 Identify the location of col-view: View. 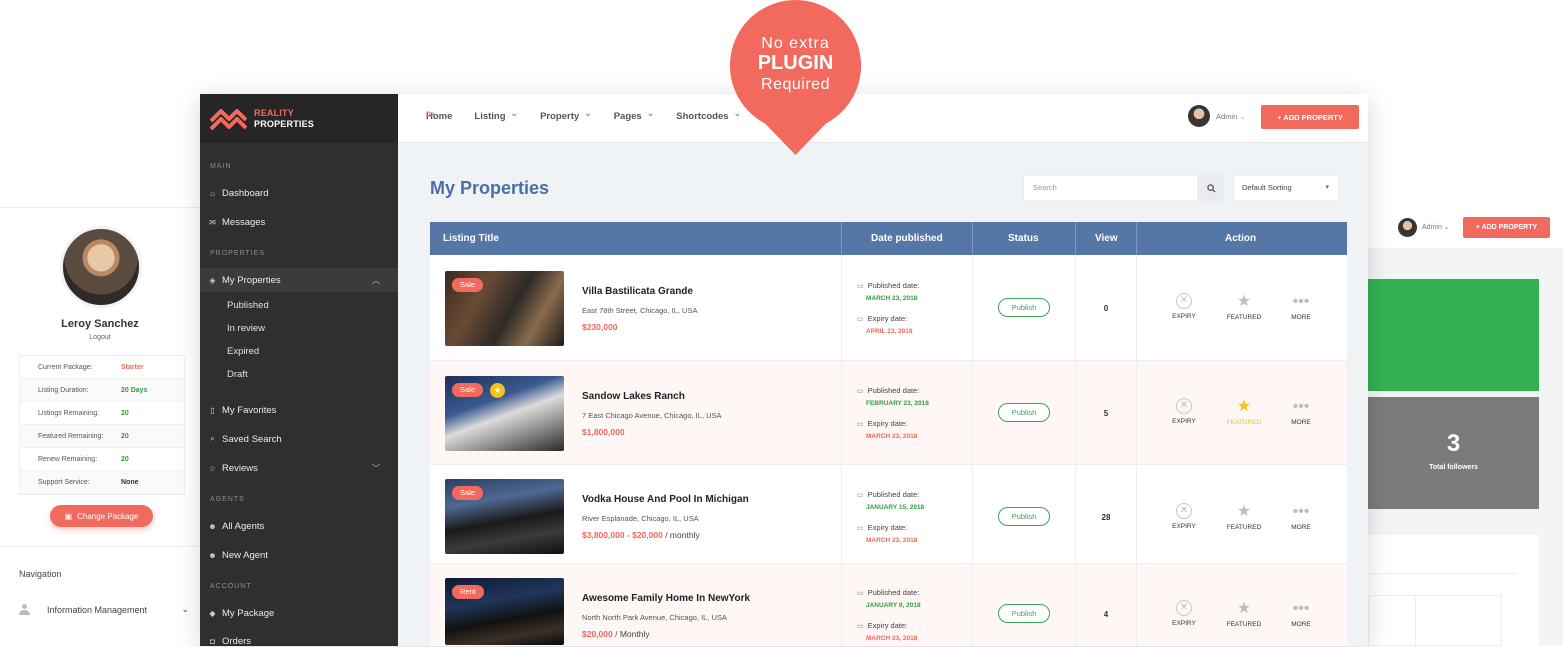
(1106, 238).